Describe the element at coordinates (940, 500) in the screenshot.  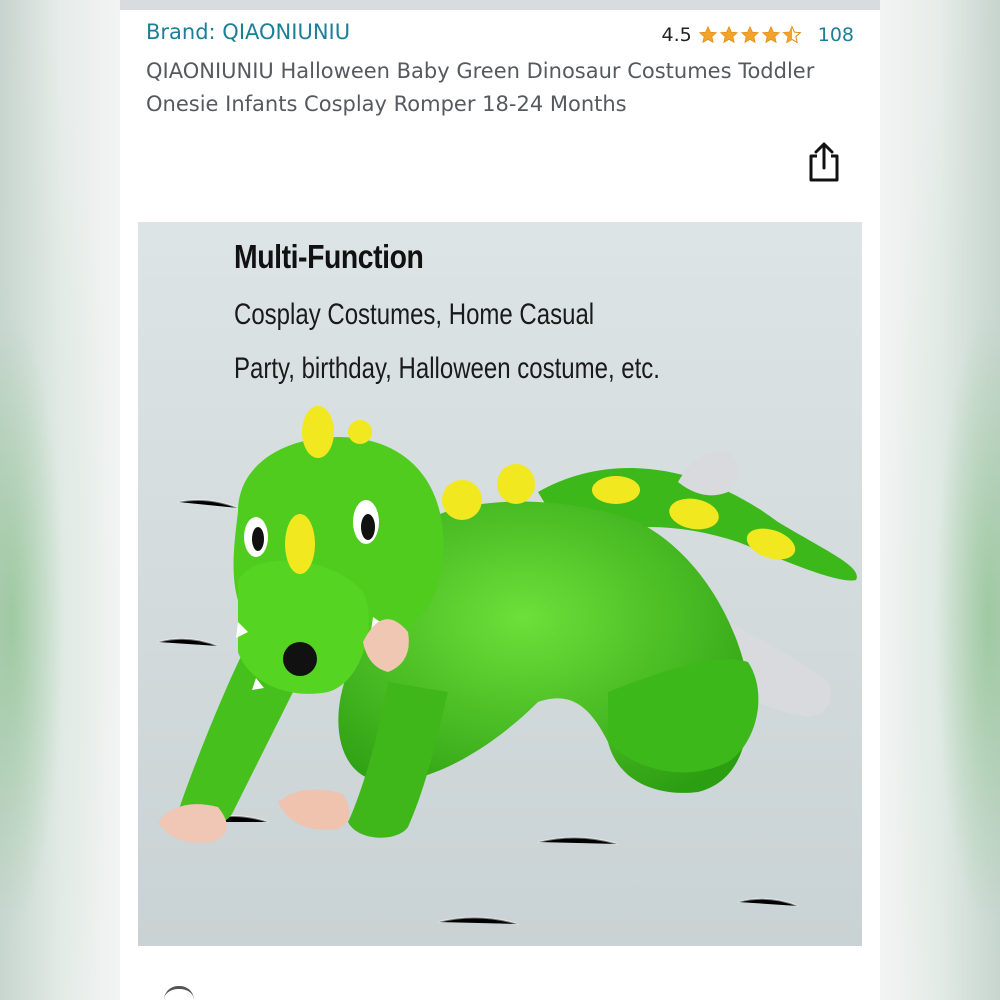
I see `background-right` at that location.